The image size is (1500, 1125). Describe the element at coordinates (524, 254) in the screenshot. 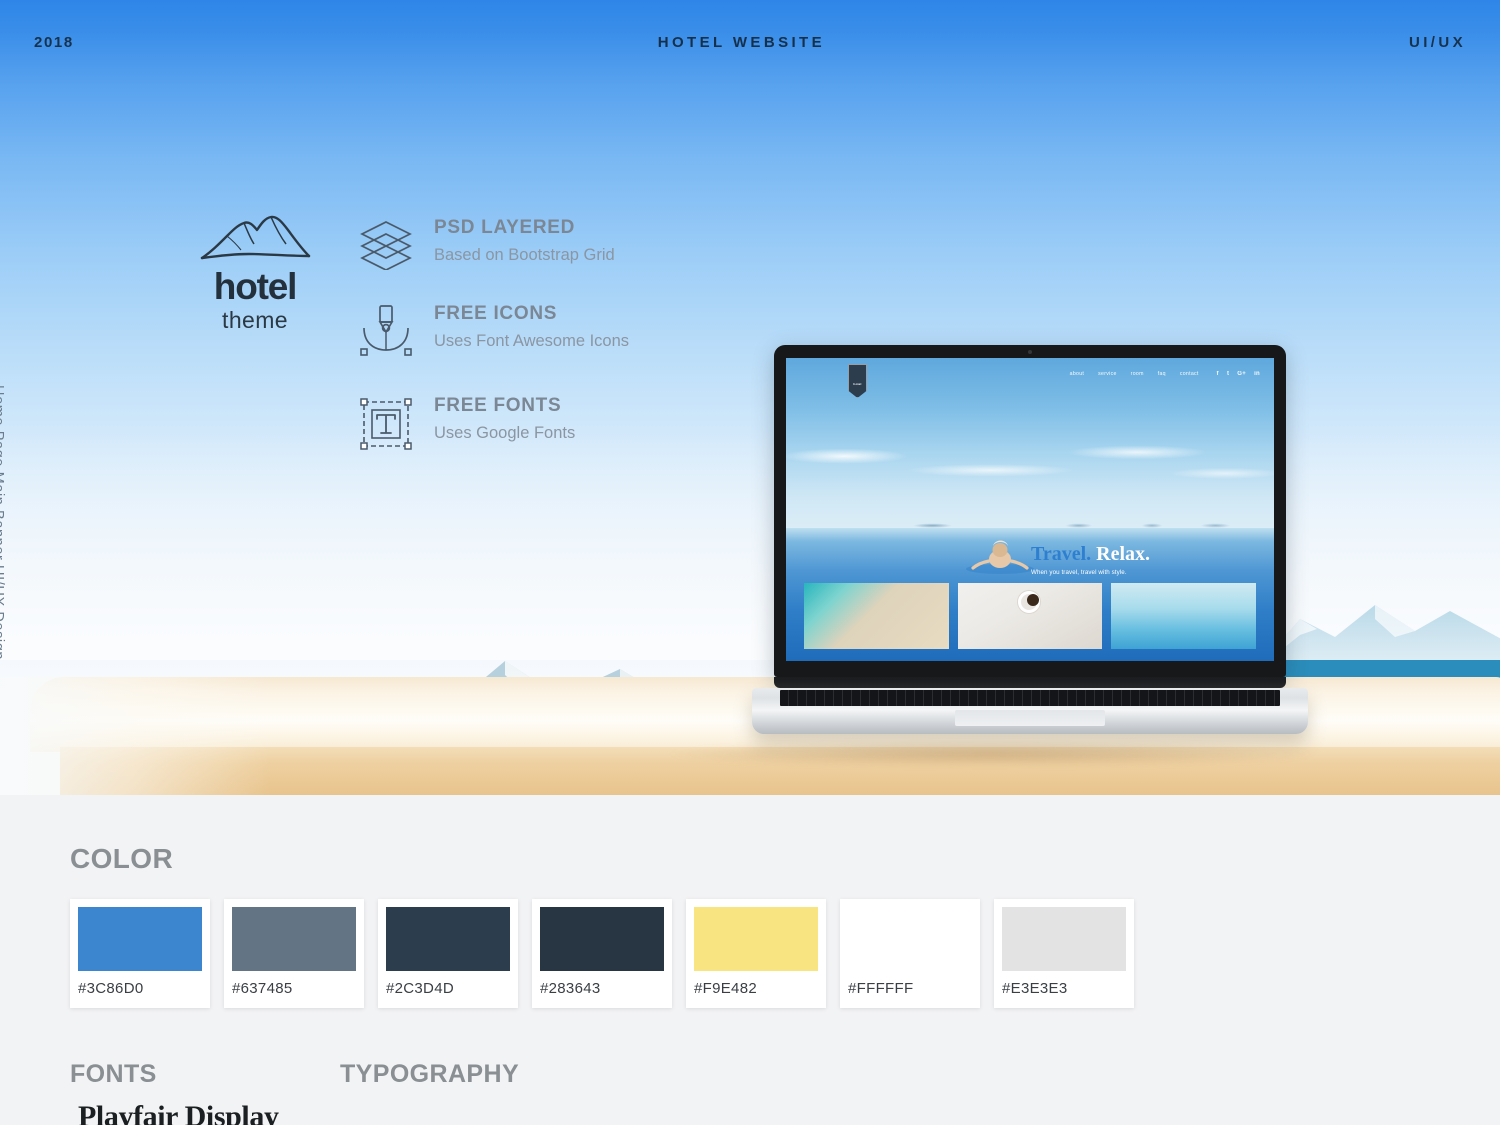

I see `feature-desc: Based on Bootstrap Grid` at that location.